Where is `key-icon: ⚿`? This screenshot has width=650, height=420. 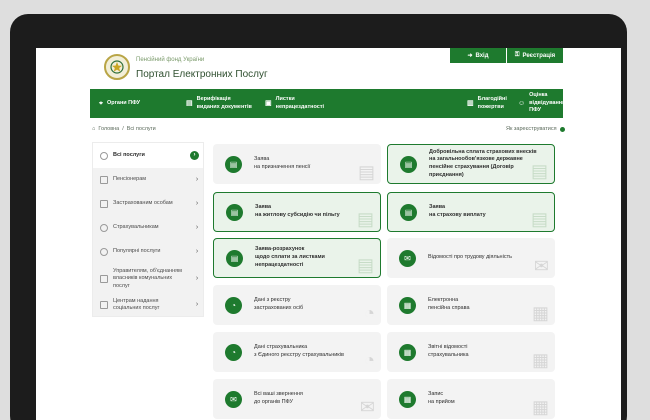 key-icon: ⚿ is located at coordinates (517, 55).